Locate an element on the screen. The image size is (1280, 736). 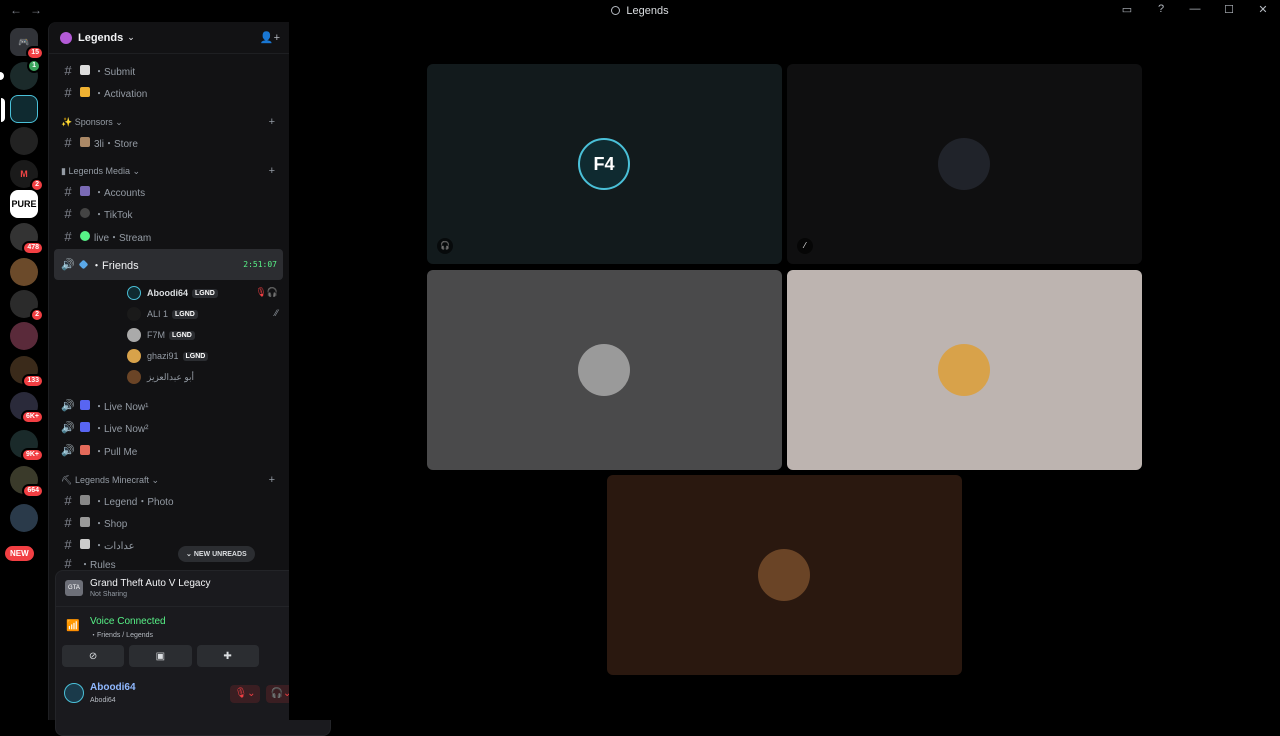
share-screen-button: ▣ is located at coordinates (160, 656).